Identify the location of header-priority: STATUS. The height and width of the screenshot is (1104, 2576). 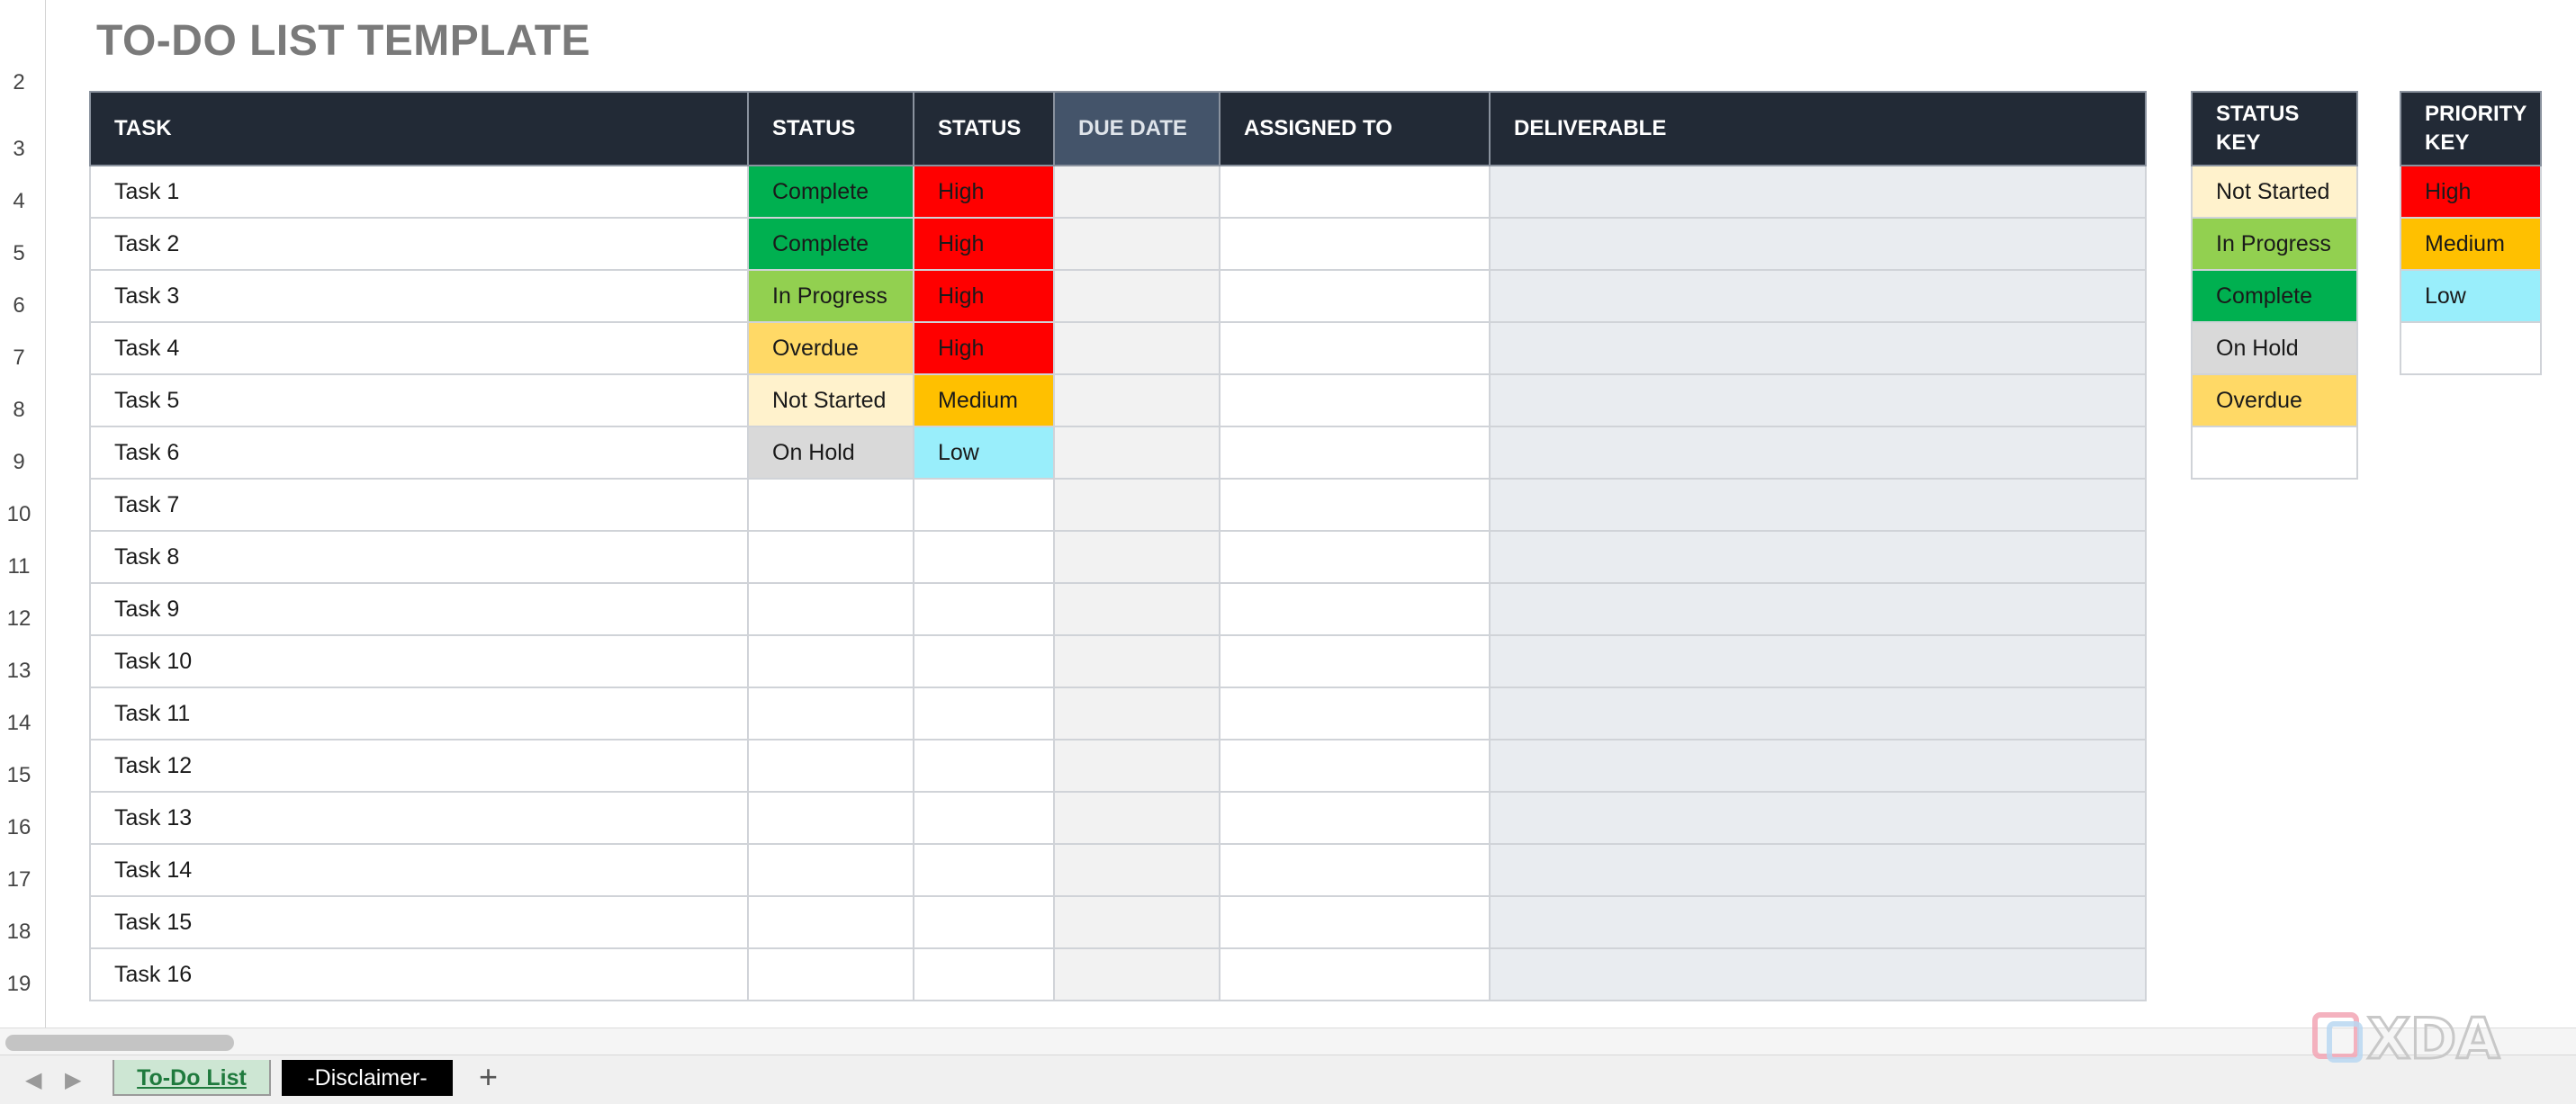
(984, 128).